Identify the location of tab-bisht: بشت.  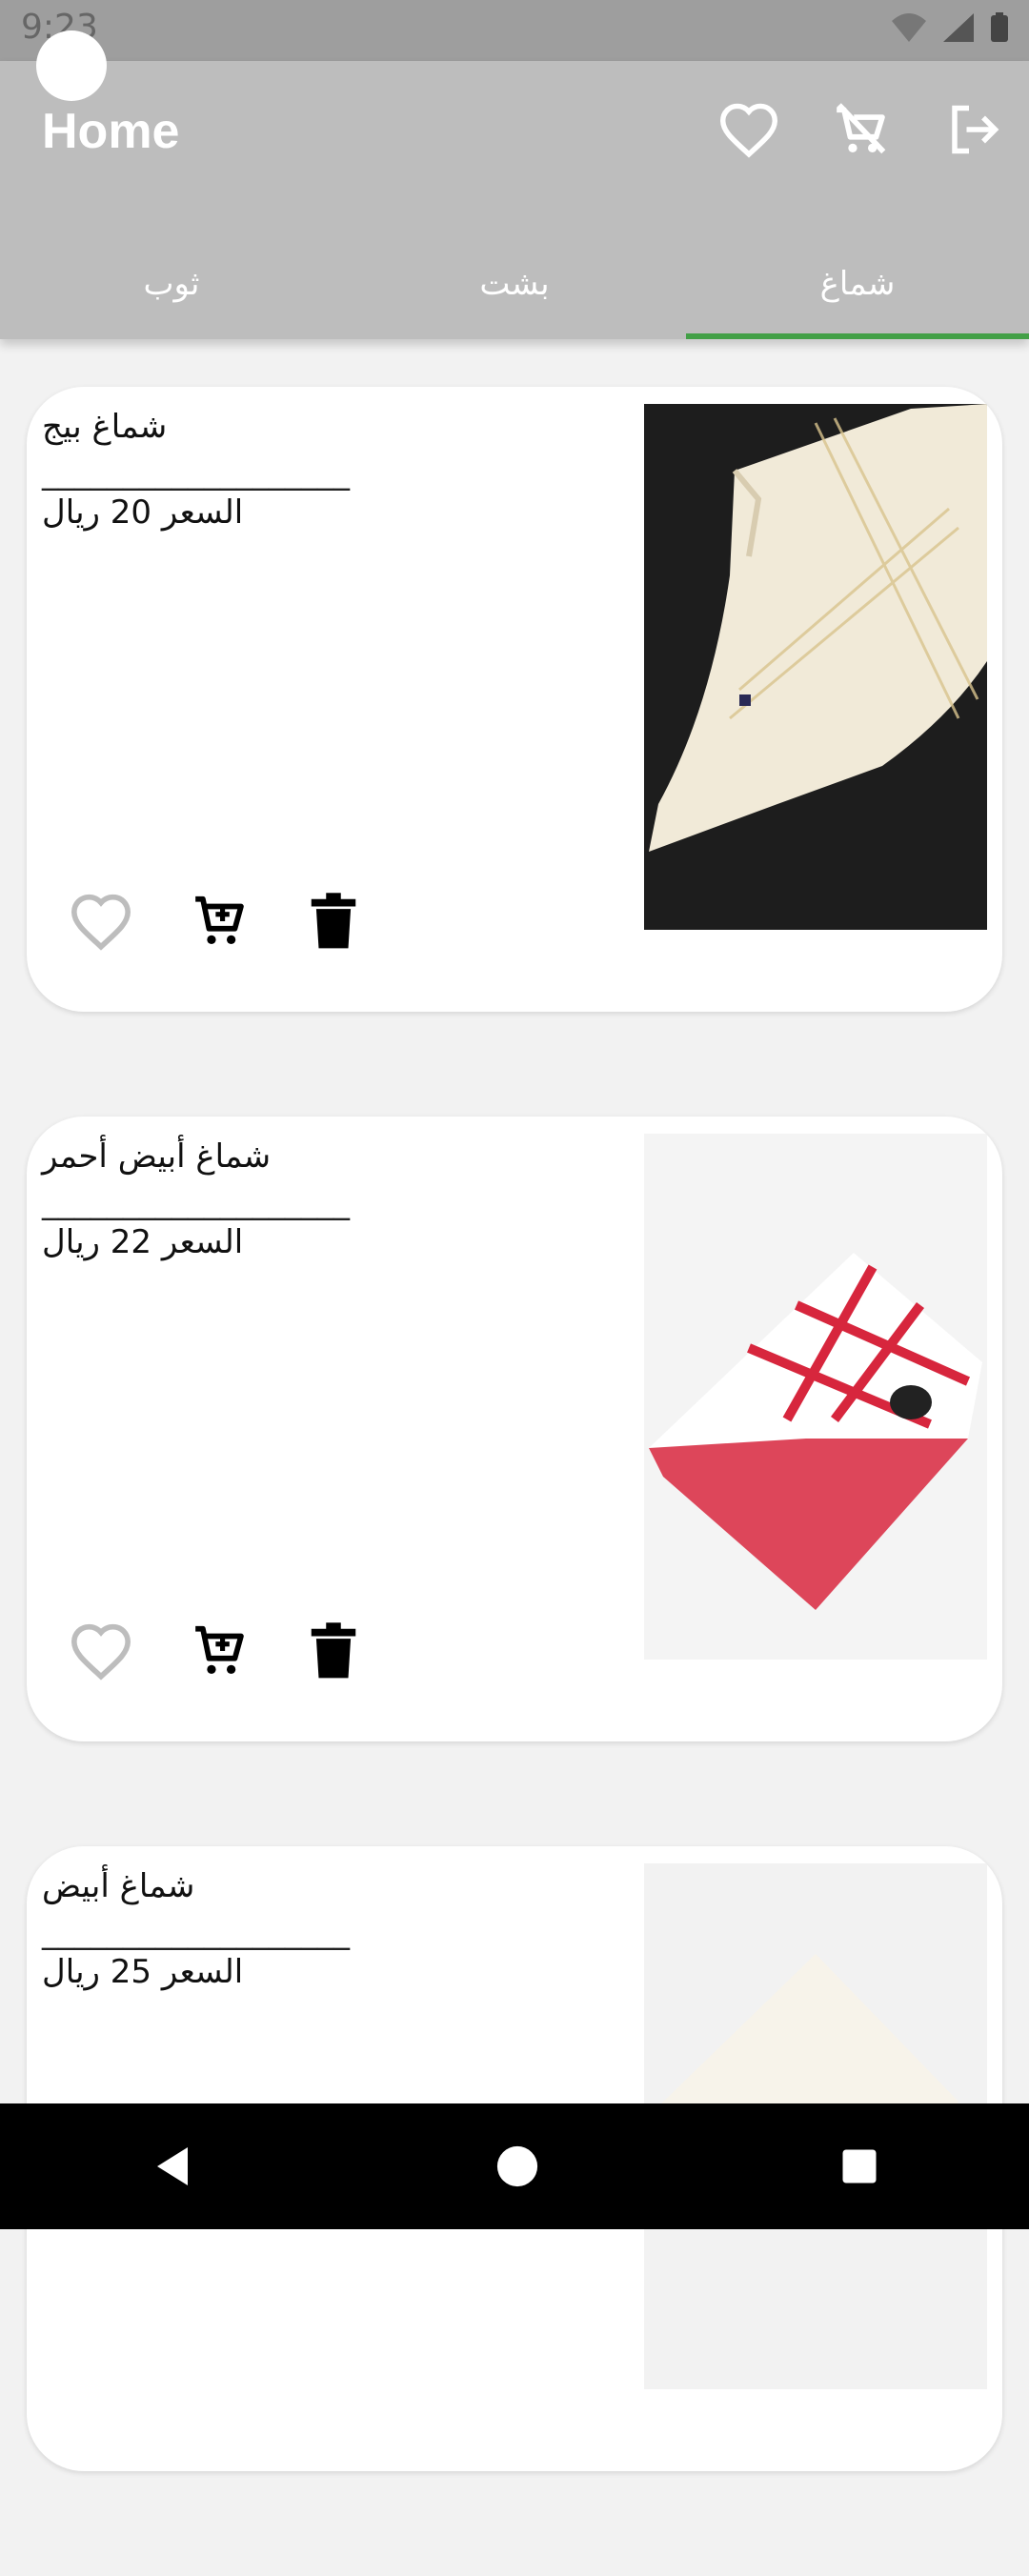
(514, 284).